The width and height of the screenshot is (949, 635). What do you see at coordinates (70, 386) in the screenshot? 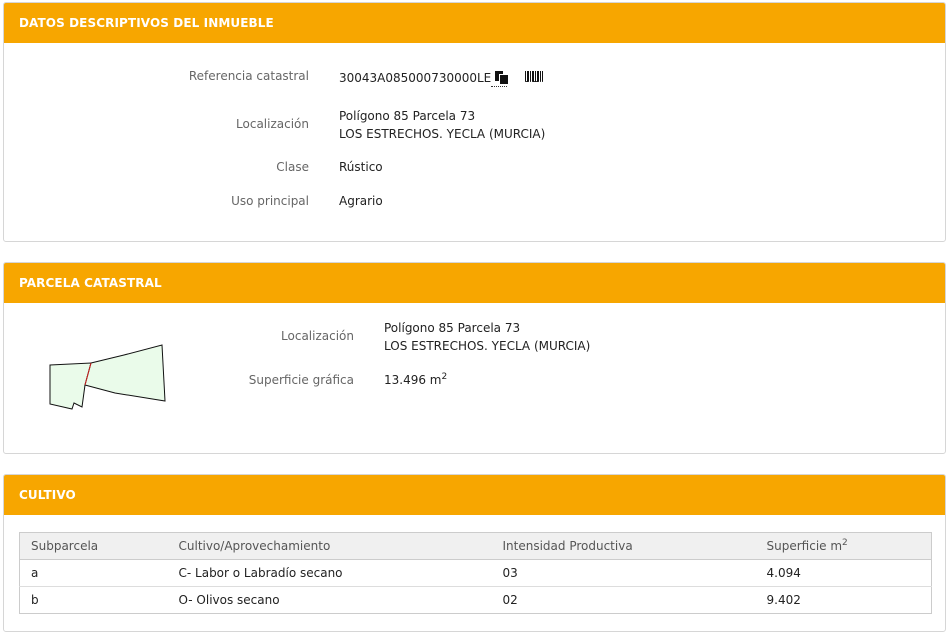
I see `parcel-shape-left` at bounding box center [70, 386].